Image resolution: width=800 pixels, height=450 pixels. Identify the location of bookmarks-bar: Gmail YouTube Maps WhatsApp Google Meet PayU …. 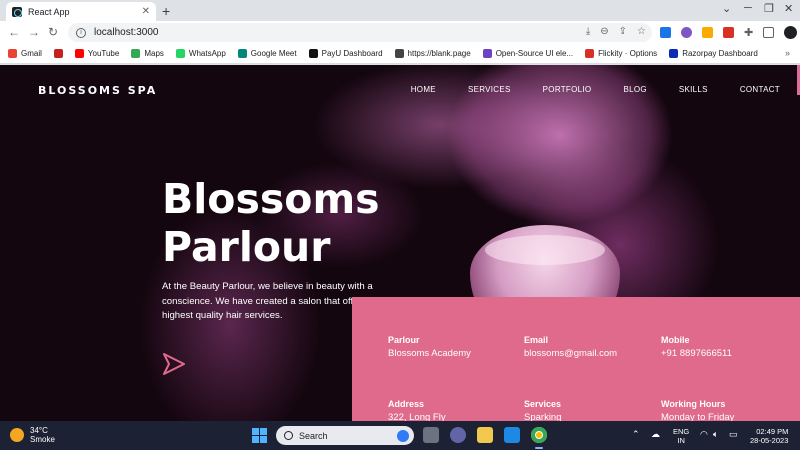
(400, 54).